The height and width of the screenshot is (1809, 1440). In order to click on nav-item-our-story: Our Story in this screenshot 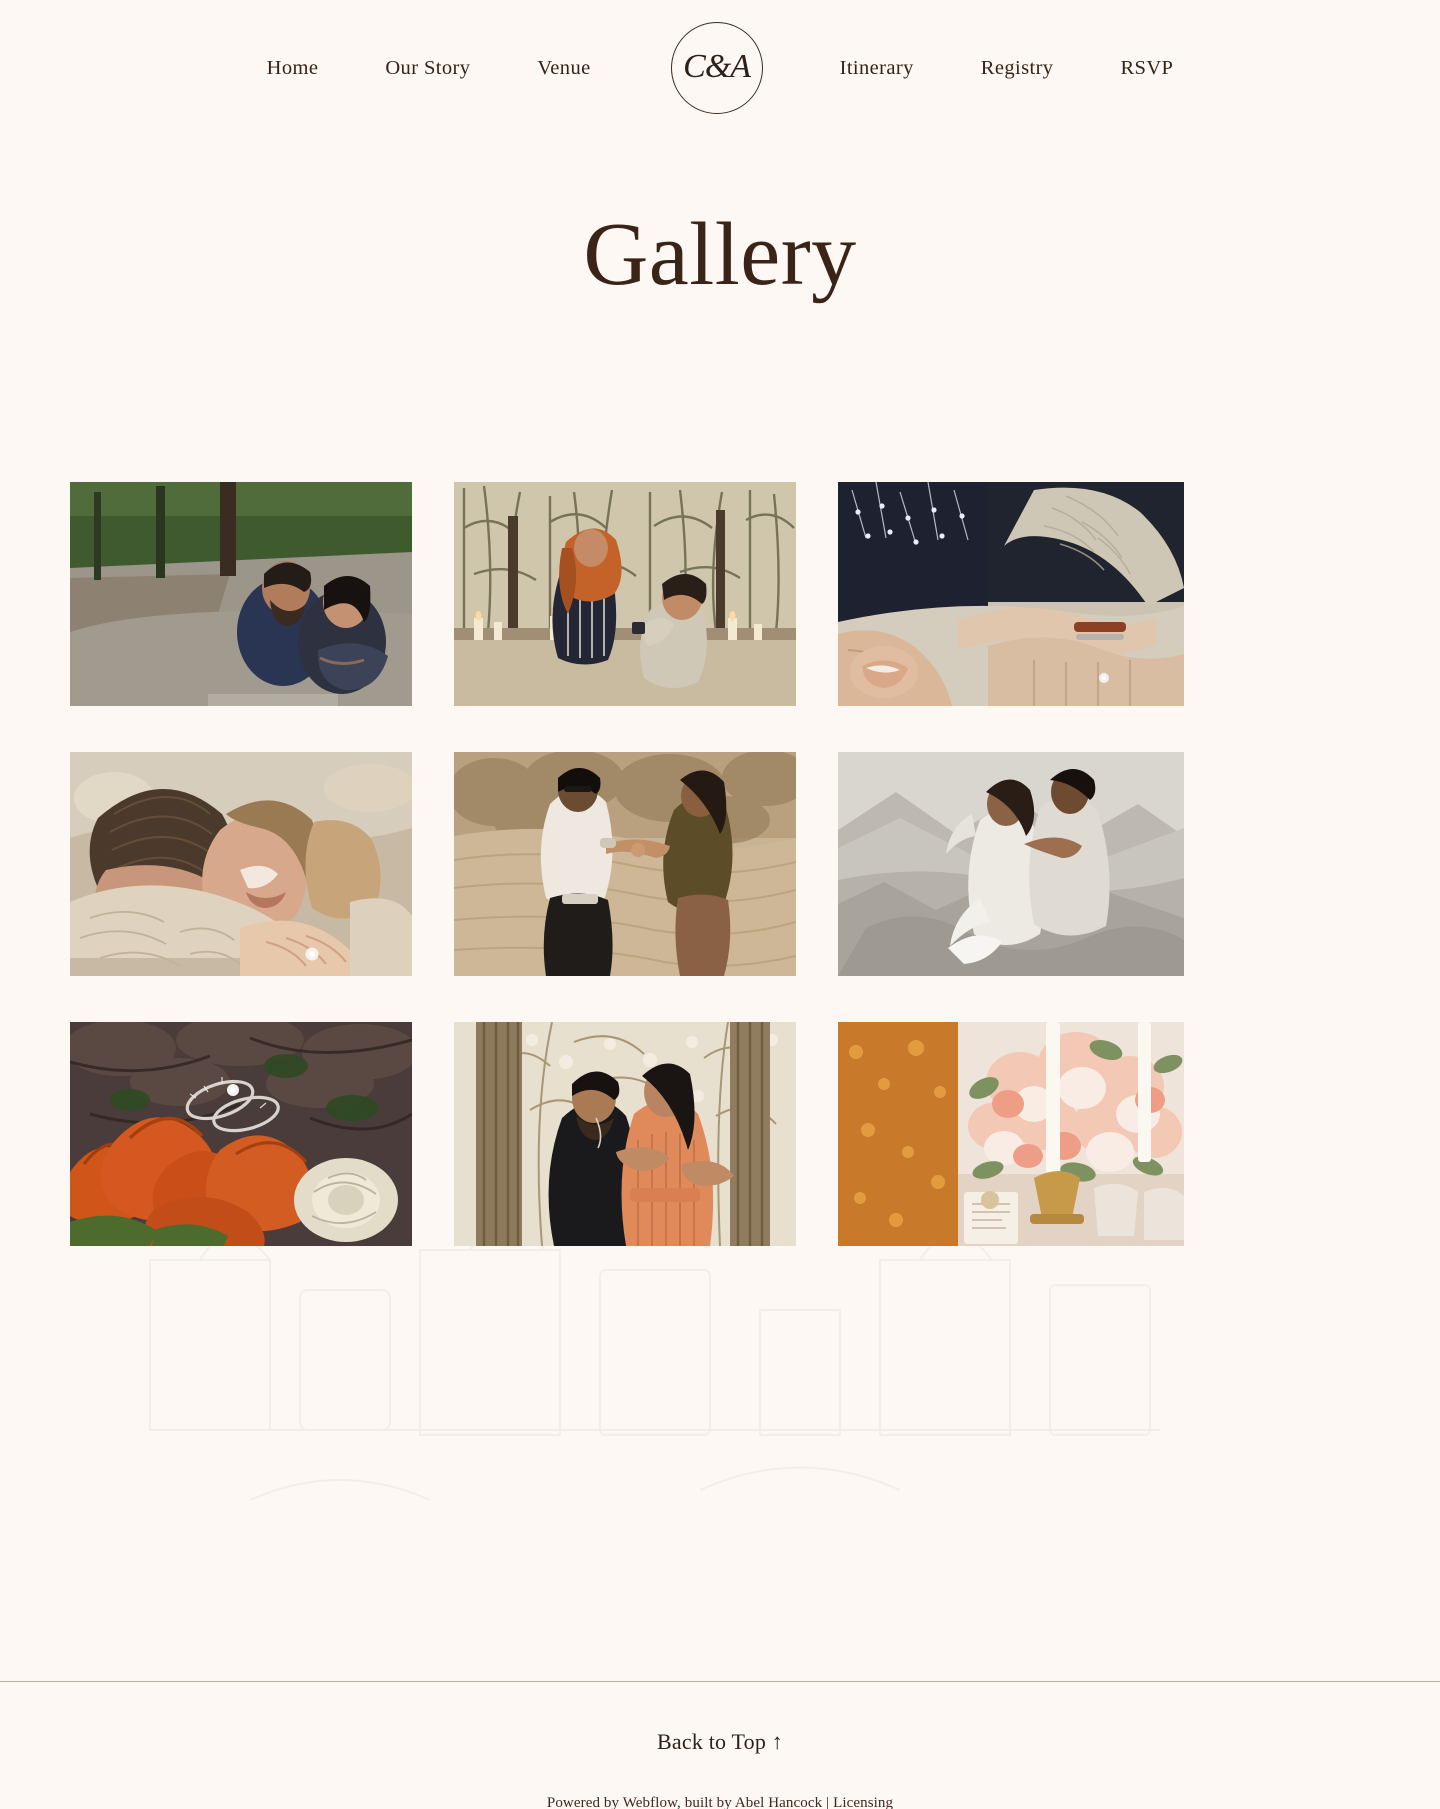, I will do `click(427, 68)`.